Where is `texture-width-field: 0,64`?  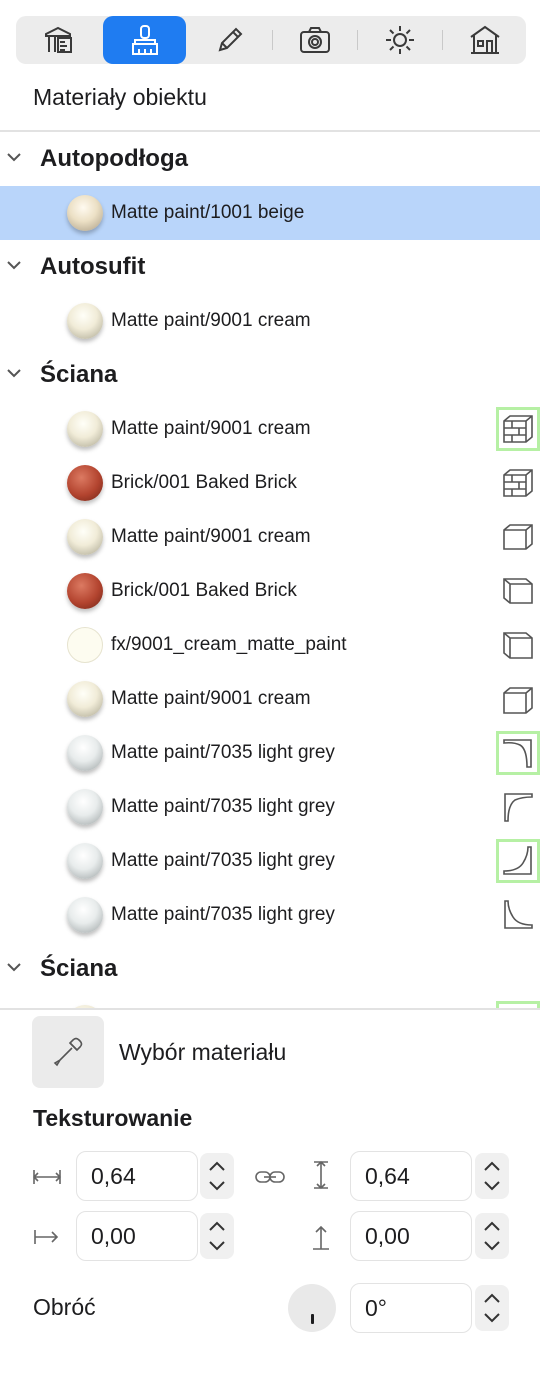
texture-width-field: 0,64 is located at coordinates (137, 1176).